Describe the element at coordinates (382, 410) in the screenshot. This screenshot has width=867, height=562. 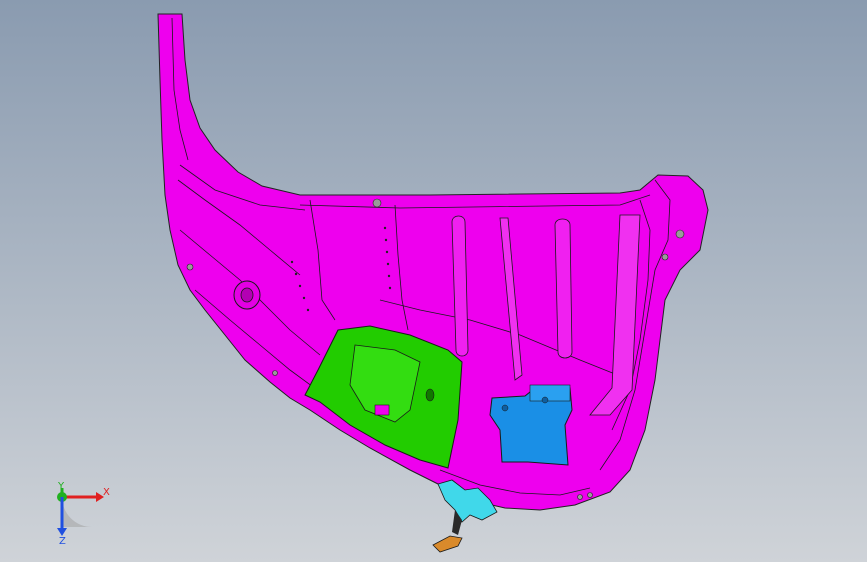
I see `green-bracket-slot` at that location.